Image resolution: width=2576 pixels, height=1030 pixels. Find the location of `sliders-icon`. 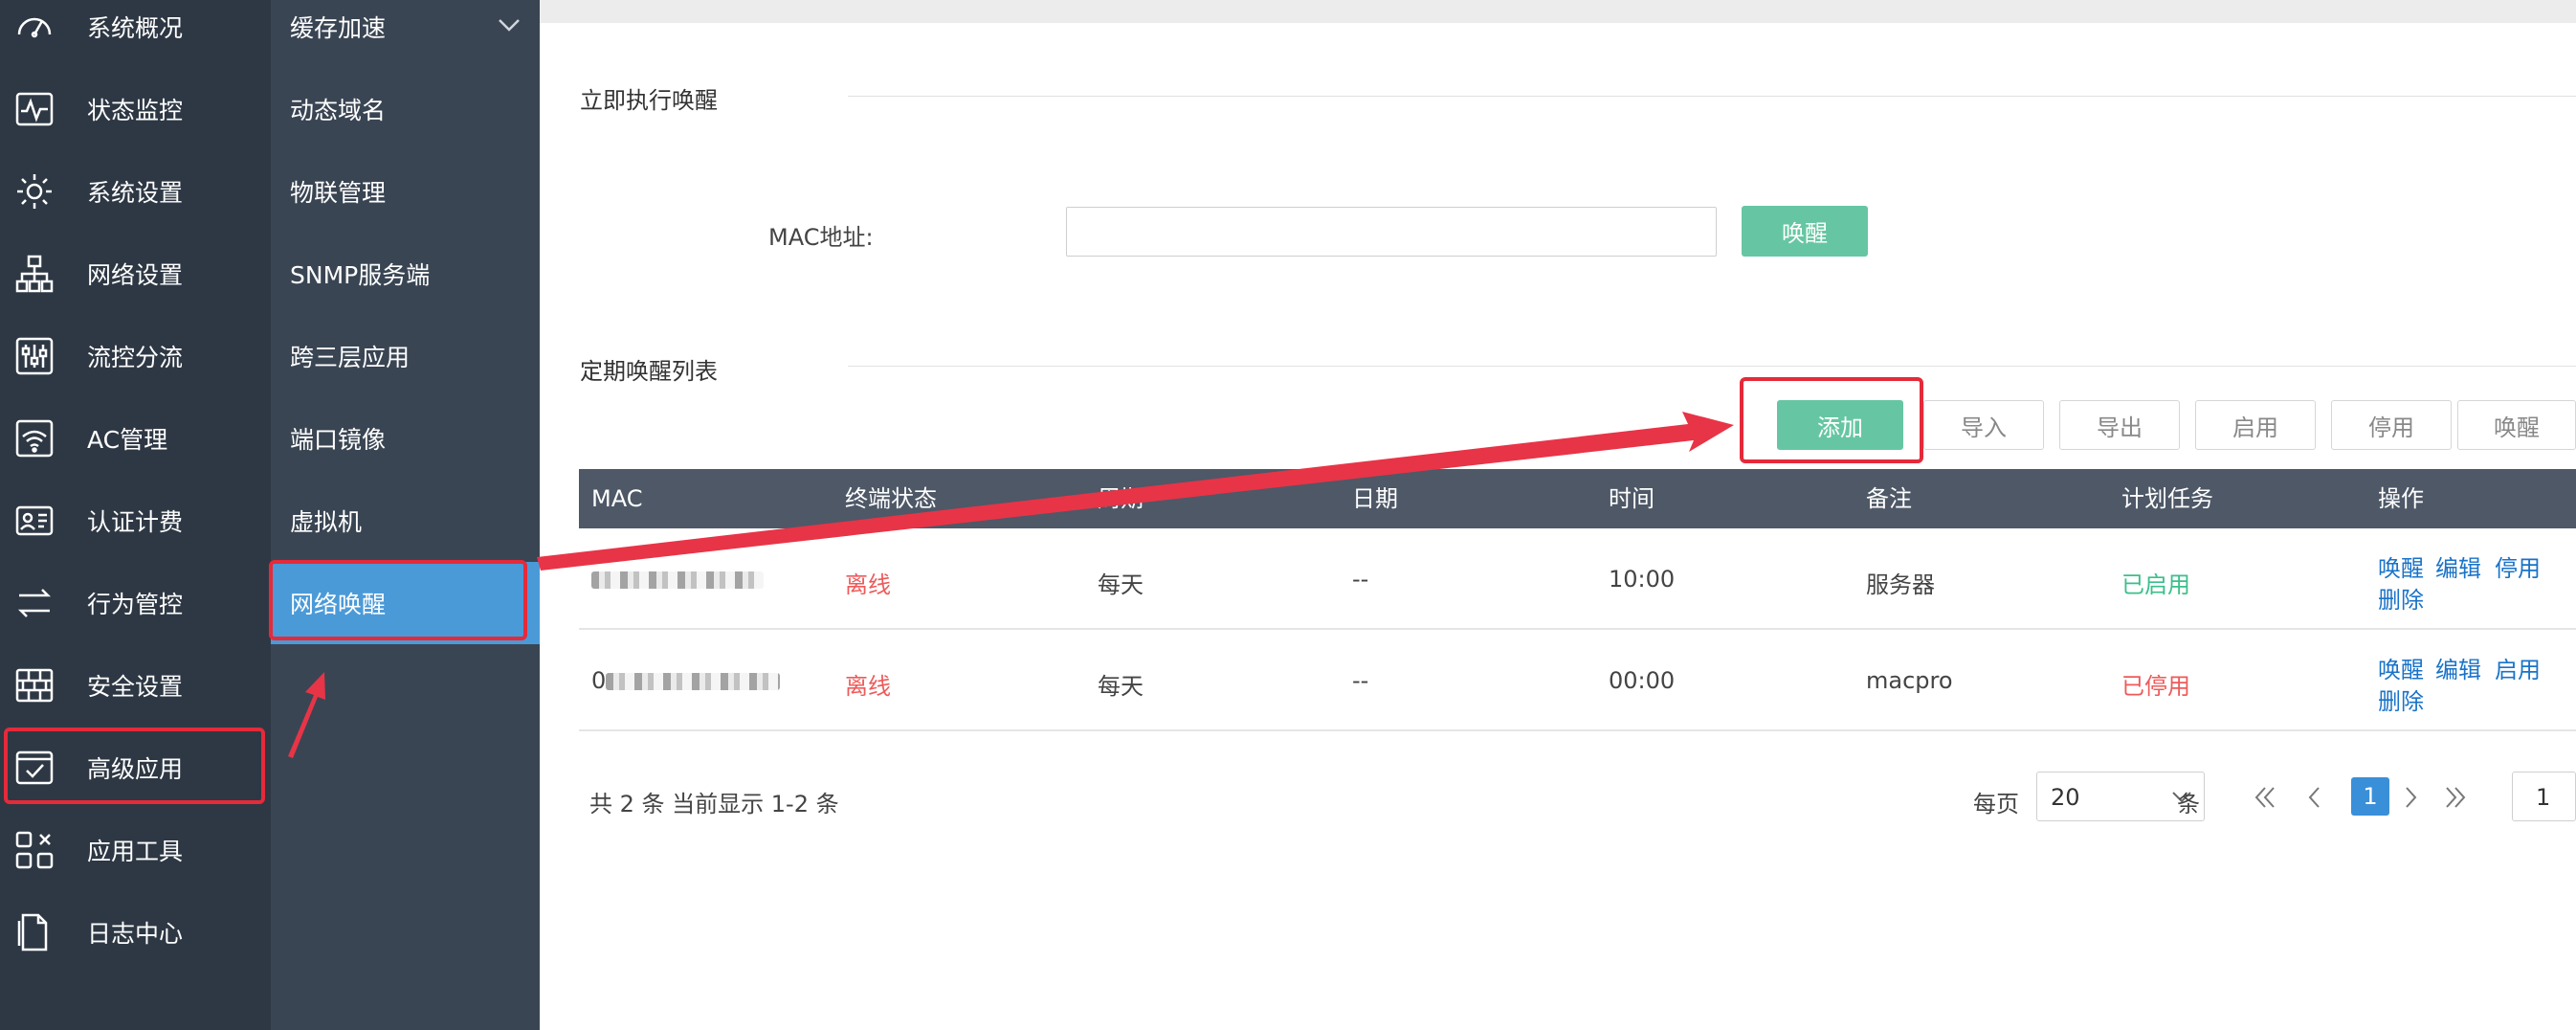

sliders-icon is located at coordinates (34, 356).